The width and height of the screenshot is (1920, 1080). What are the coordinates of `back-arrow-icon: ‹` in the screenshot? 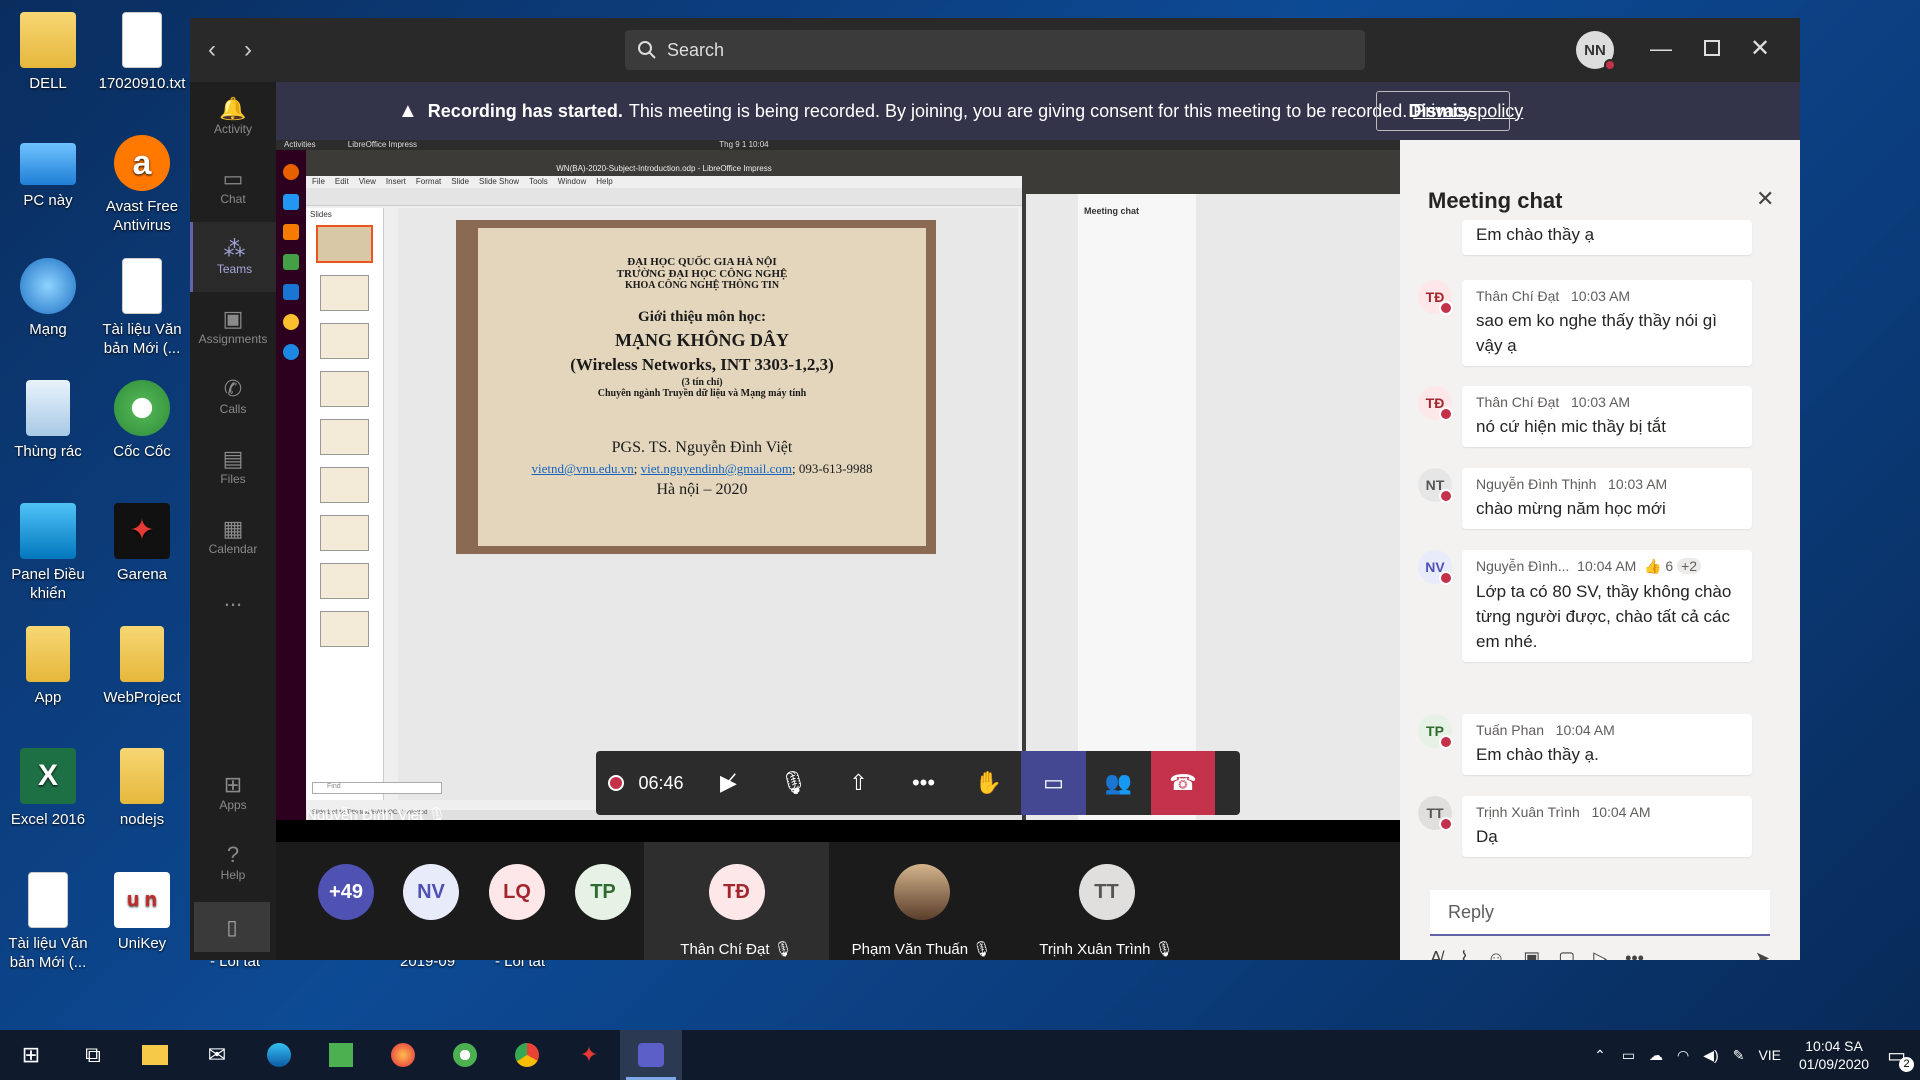 It's located at (212, 50).